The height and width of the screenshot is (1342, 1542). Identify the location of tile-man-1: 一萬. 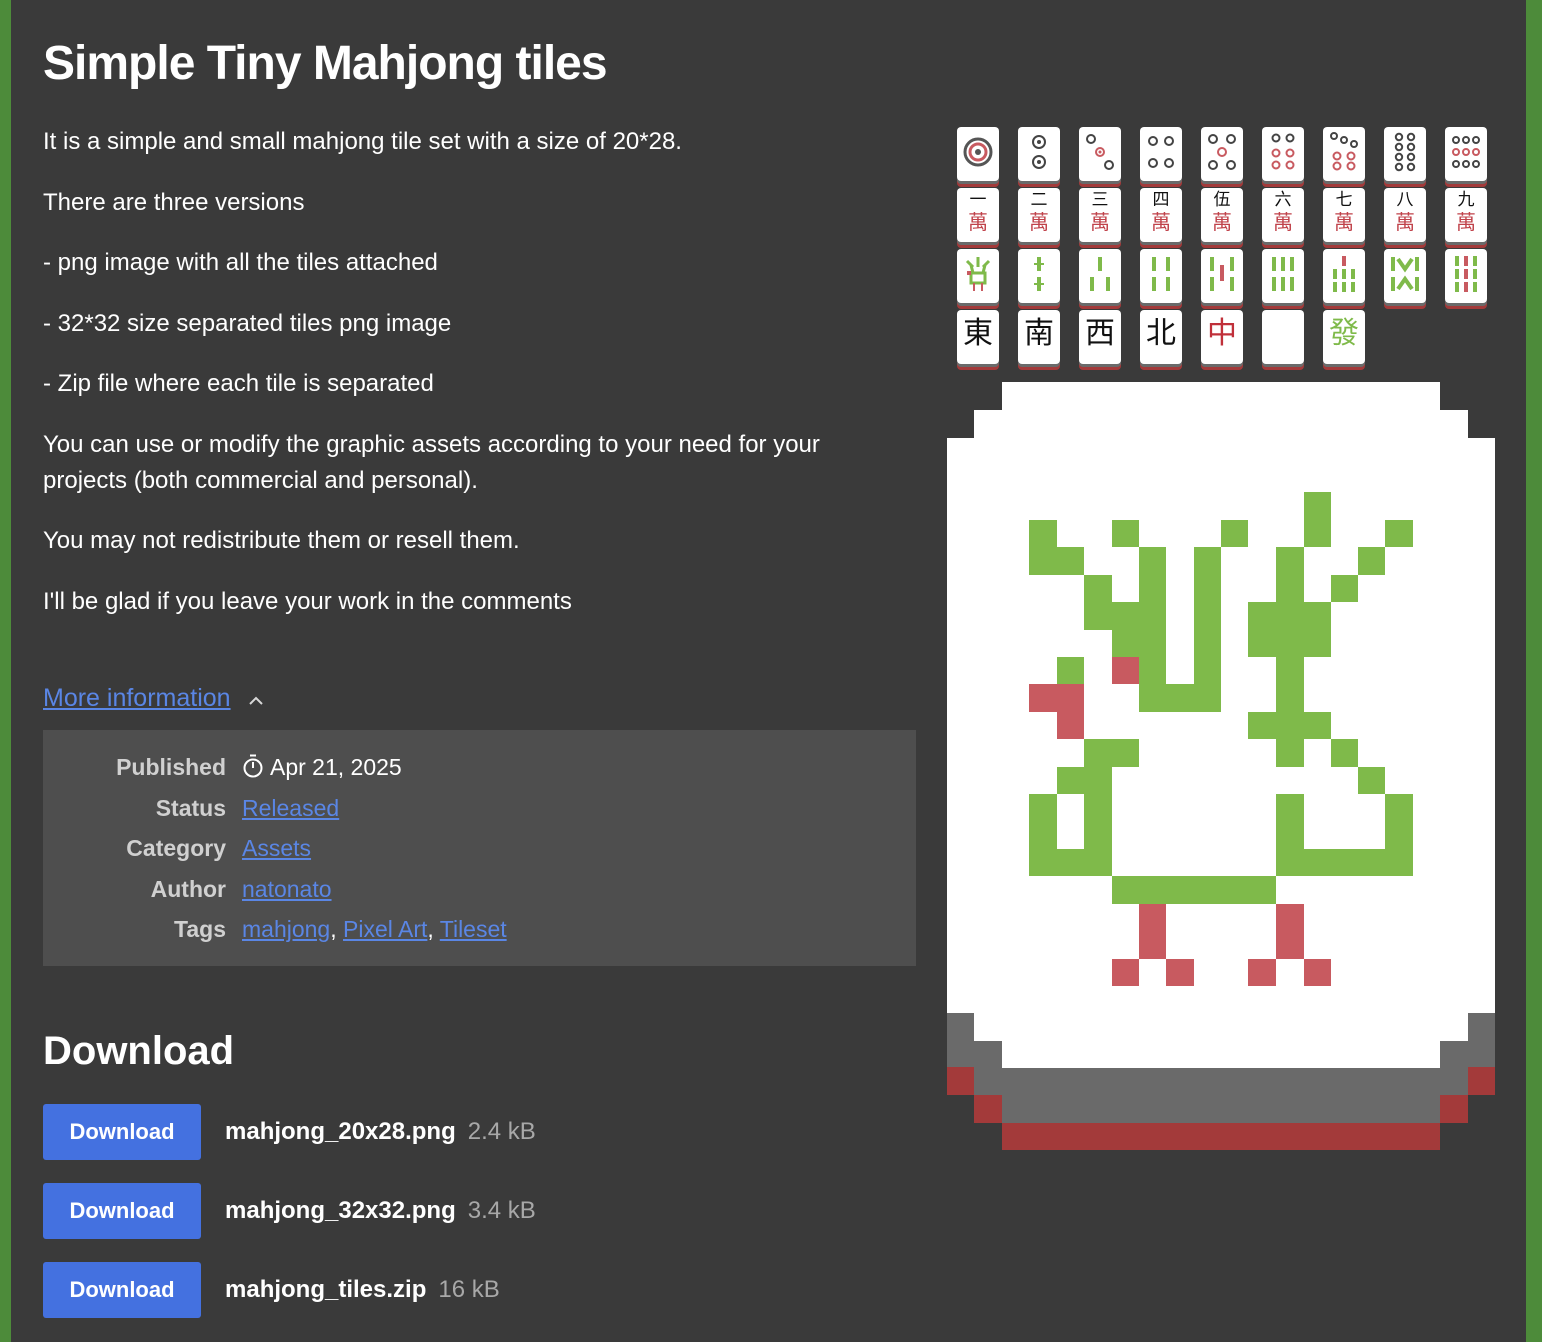
(978, 215).